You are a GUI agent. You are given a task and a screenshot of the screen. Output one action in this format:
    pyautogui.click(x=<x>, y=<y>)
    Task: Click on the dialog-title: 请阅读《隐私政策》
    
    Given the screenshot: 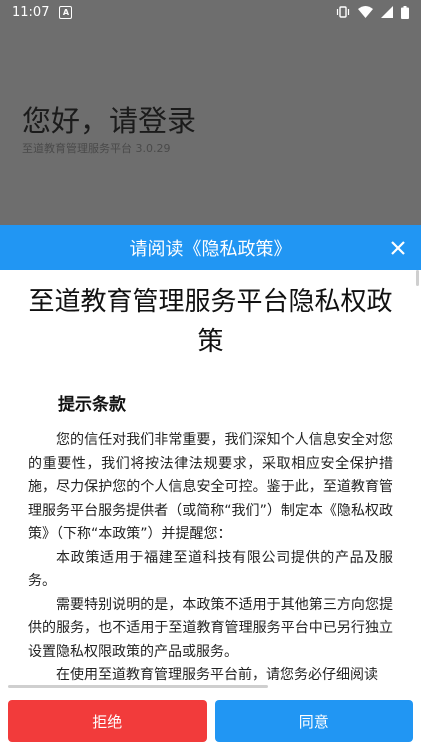 What is the action you would take?
    pyautogui.click(x=210, y=249)
    